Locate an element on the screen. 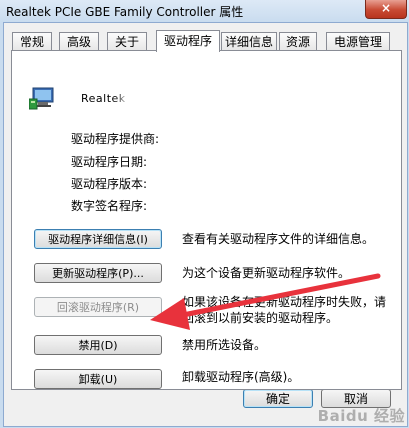 This screenshot has height=428, width=409. close-button: × is located at coordinates (386, 9).